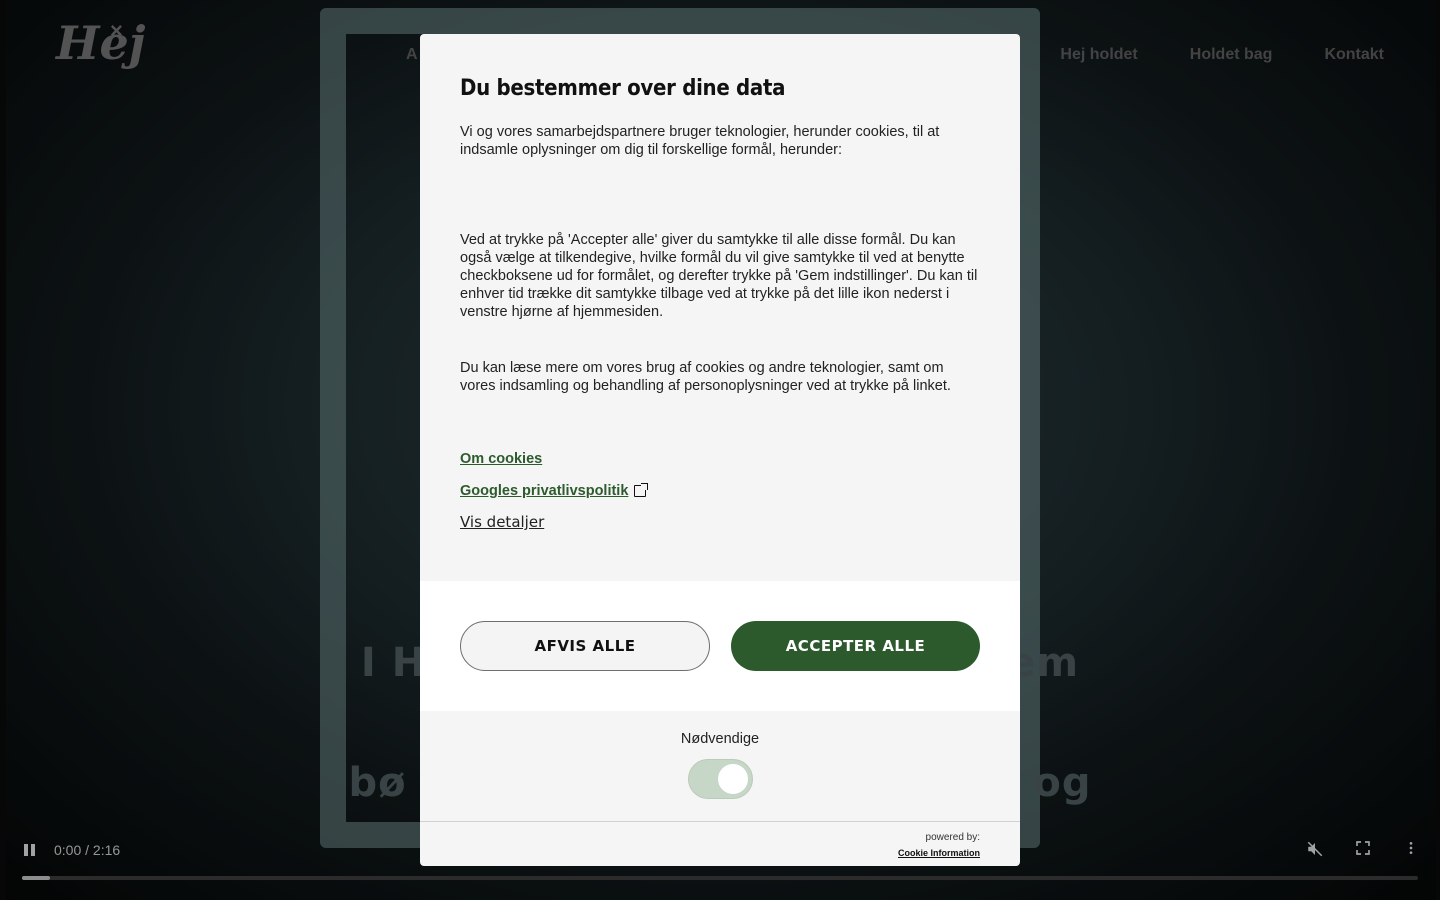 The image size is (1440, 900). What do you see at coordinates (641, 490) in the screenshot?
I see `external-link-icon` at bounding box center [641, 490].